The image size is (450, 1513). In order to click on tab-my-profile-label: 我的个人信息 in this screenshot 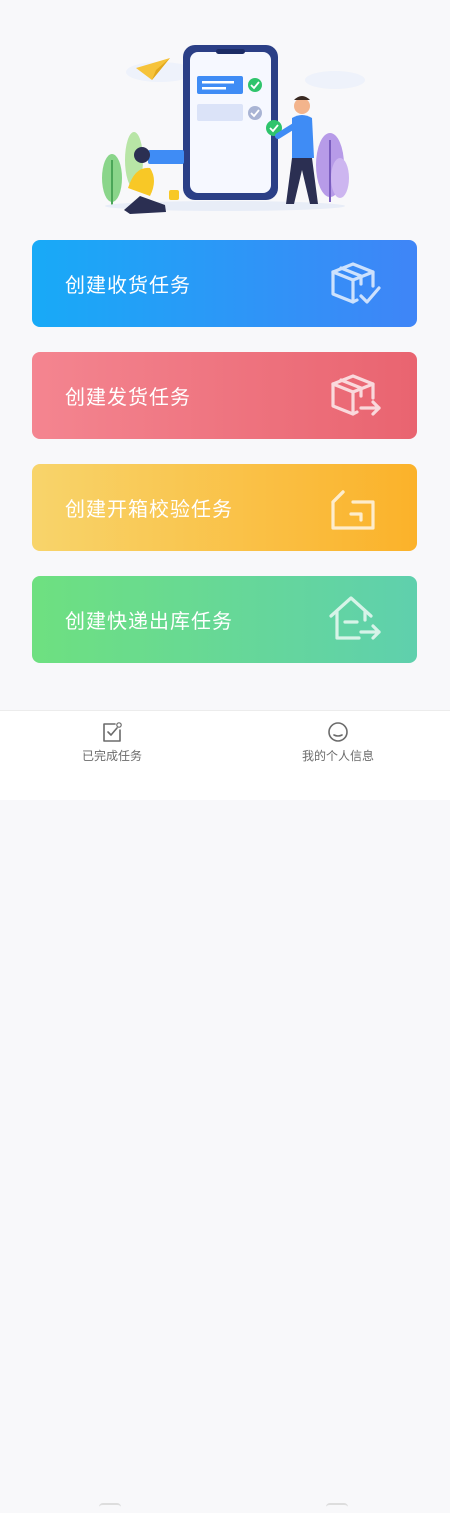, I will do `click(337, 756)`.